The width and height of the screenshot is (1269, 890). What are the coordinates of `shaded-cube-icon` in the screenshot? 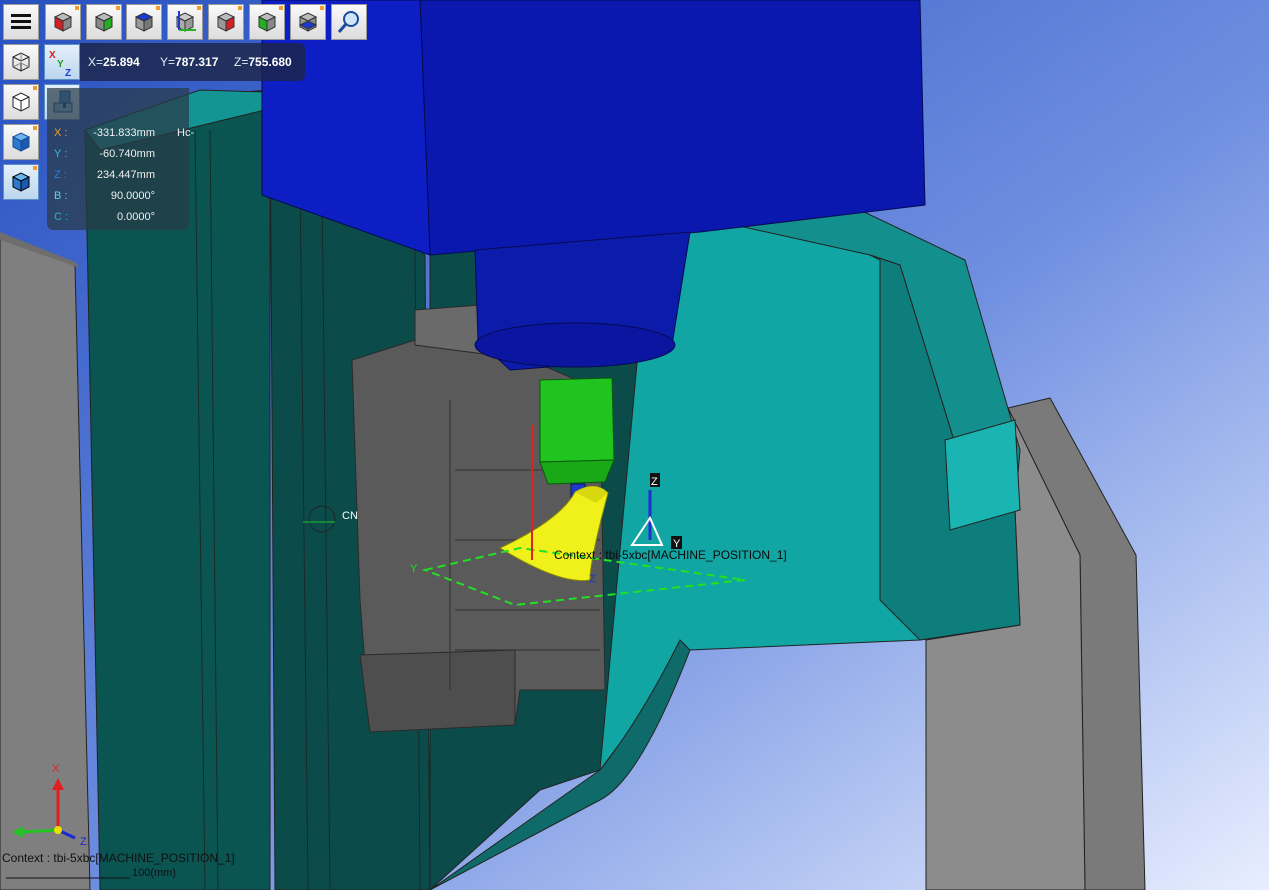 It's located at (21, 142).